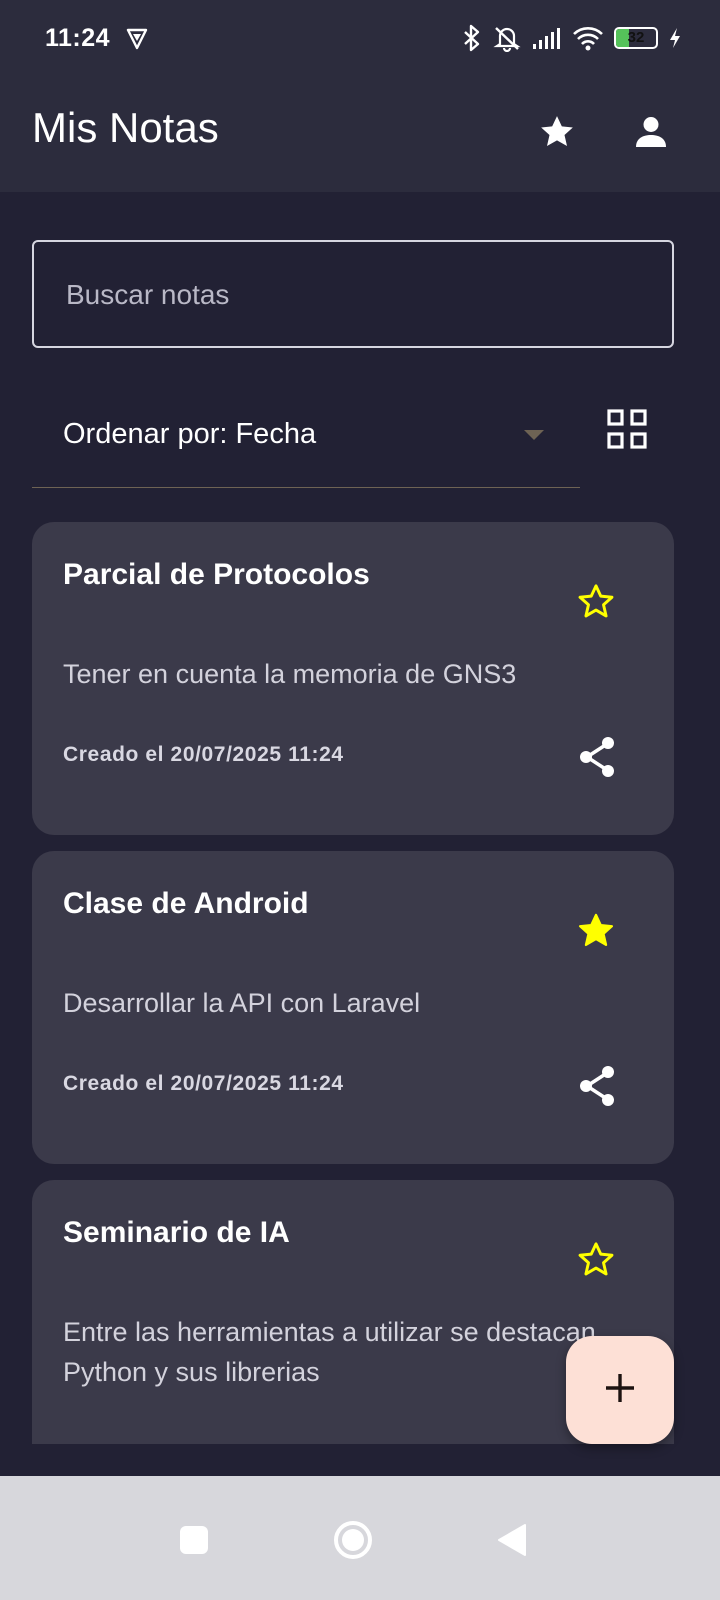 The width and height of the screenshot is (720, 1600). I want to click on home-circle-icon, so click(353, 1540).